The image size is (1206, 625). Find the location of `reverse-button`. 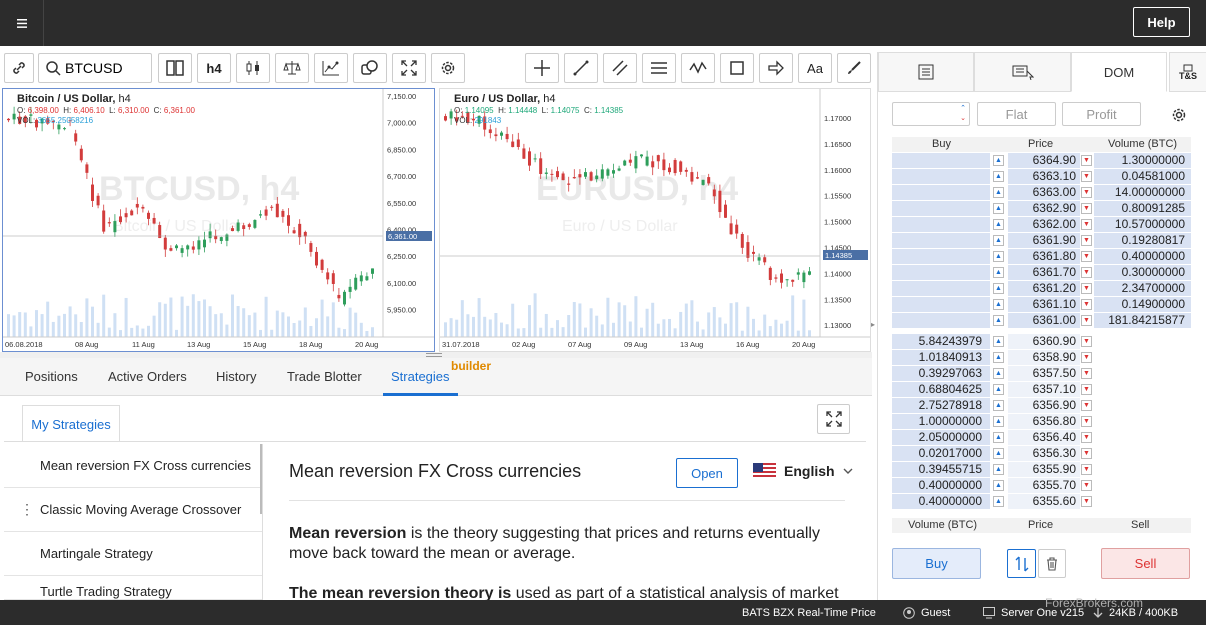

reverse-button is located at coordinates (1021, 563).